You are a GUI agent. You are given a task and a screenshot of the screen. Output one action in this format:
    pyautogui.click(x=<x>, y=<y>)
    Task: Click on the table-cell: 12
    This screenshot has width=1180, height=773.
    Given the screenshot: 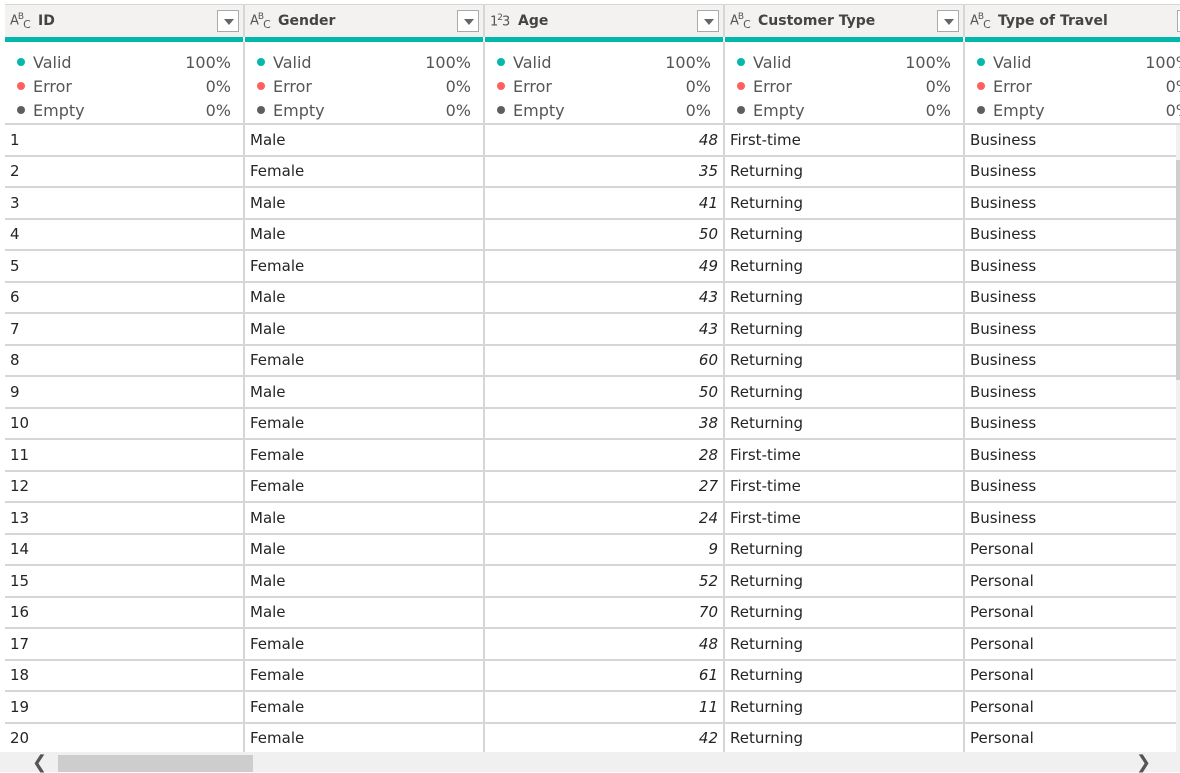 What is the action you would take?
    pyautogui.click(x=125, y=486)
    